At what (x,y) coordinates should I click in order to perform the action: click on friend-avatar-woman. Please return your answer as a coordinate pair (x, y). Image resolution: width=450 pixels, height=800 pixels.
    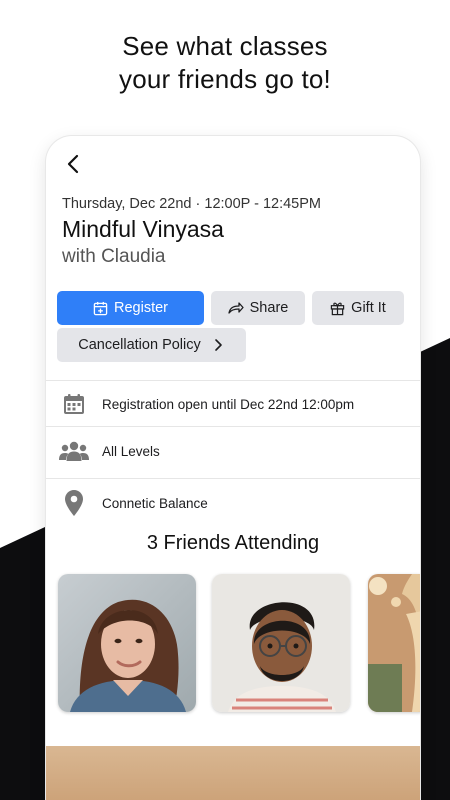
    Looking at the image, I should click on (127, 643).